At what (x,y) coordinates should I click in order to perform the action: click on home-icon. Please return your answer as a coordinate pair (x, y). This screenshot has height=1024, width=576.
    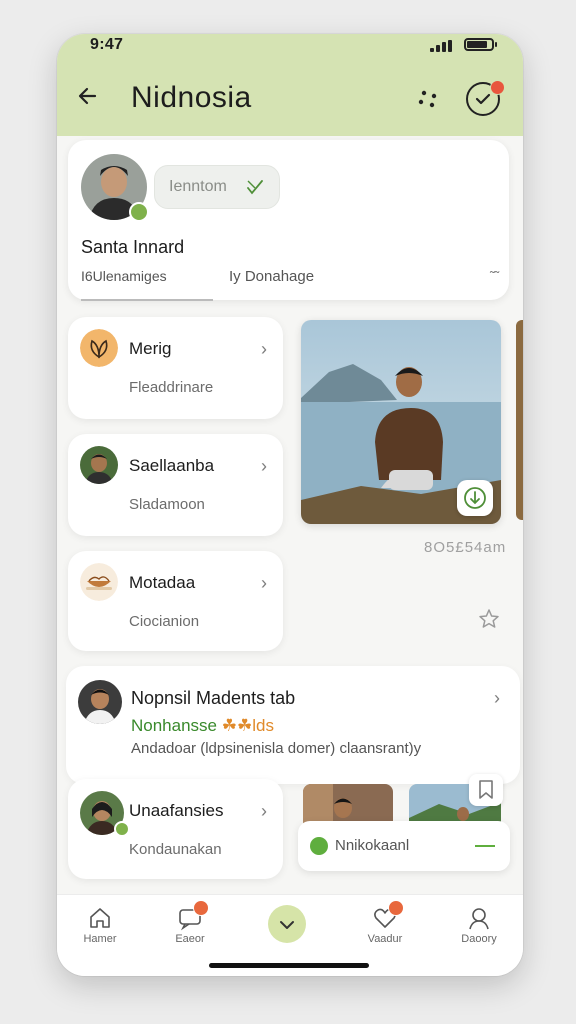
    Looking at the image, I should click on (100, 918).